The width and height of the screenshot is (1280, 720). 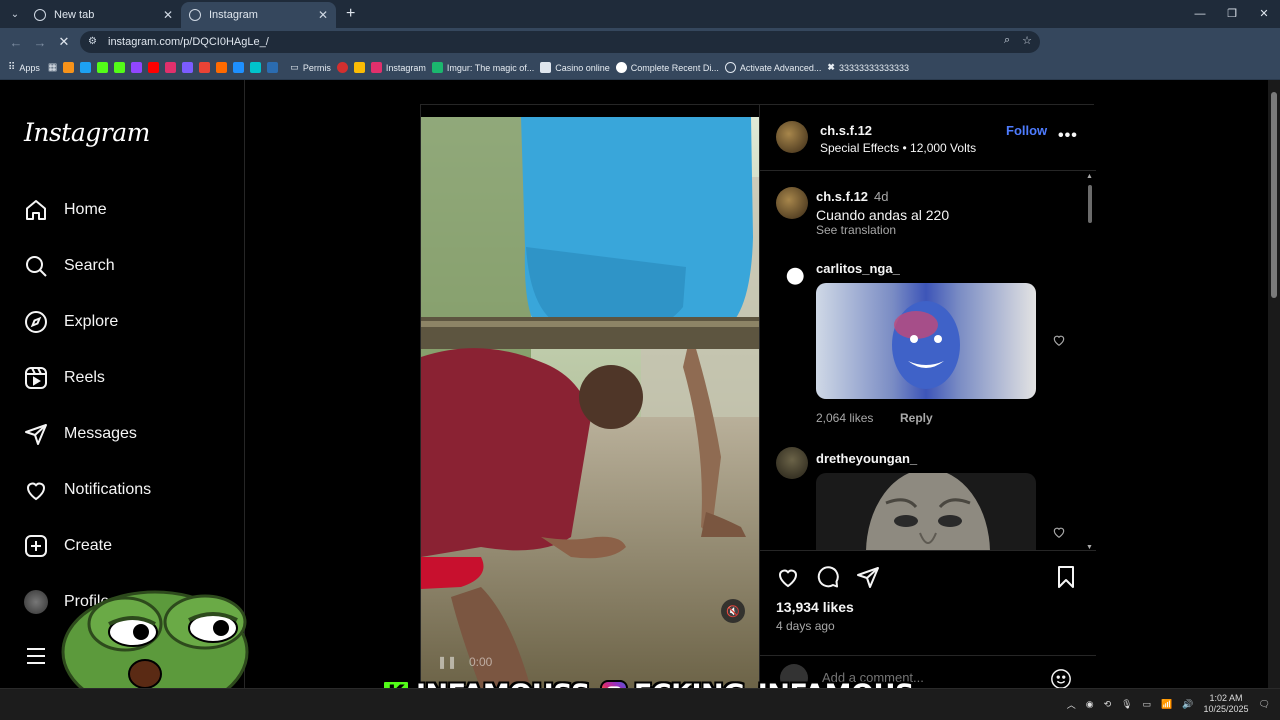 I want to click on caption-author: ch.s.f.12 4d, so click(x=852, y=196).